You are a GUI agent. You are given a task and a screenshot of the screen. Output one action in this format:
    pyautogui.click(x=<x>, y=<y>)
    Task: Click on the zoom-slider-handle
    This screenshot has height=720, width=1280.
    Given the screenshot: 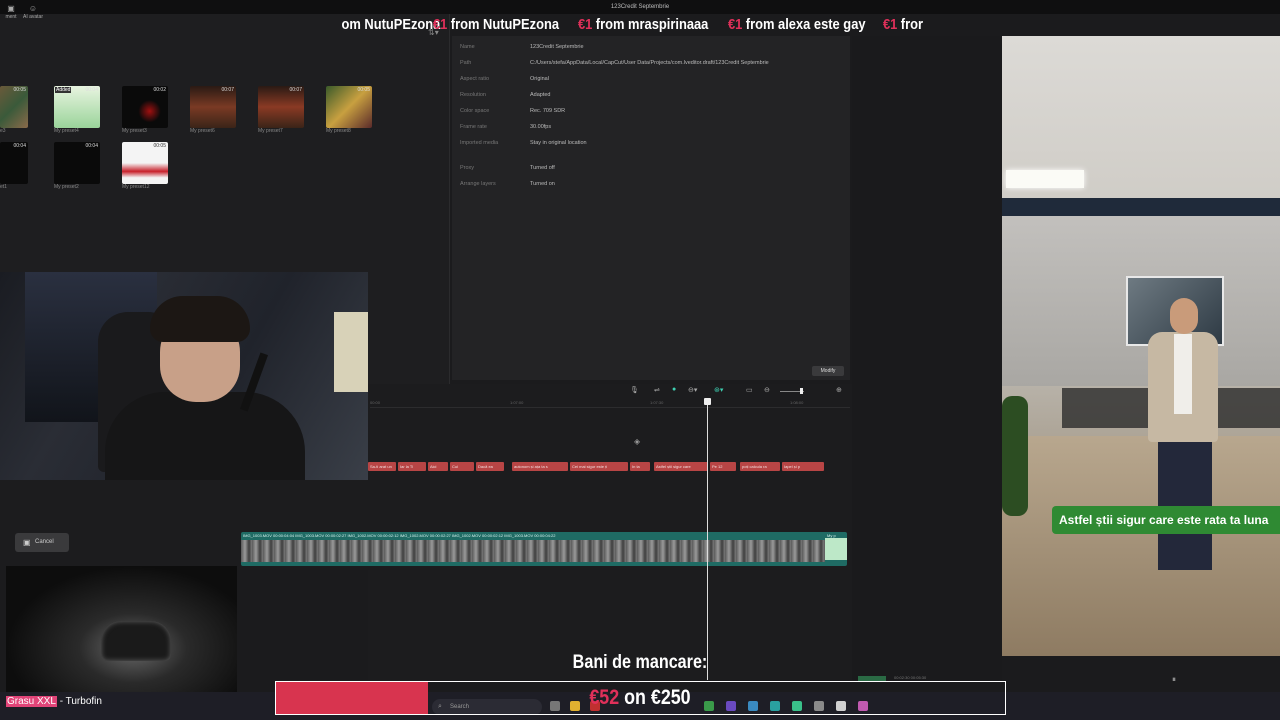 What is the action you would take?
    pyautogui.click(x=801, y=391)
    